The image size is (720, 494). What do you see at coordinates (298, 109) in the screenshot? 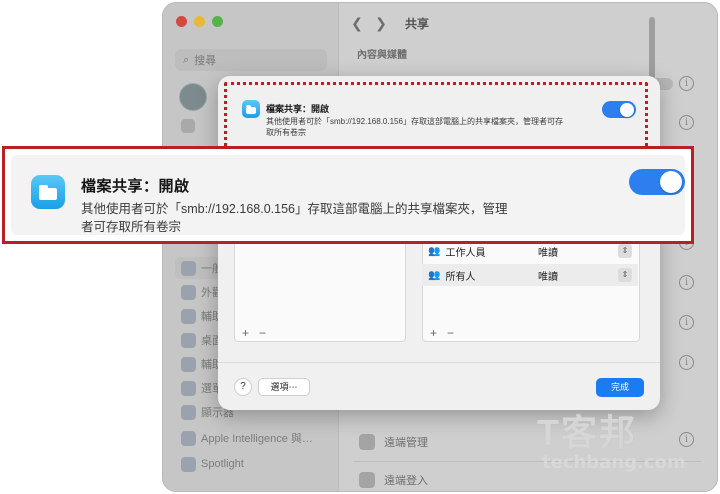
I see `sheet-title: 檔案共享：開啟` at bounding box center [298, 109].